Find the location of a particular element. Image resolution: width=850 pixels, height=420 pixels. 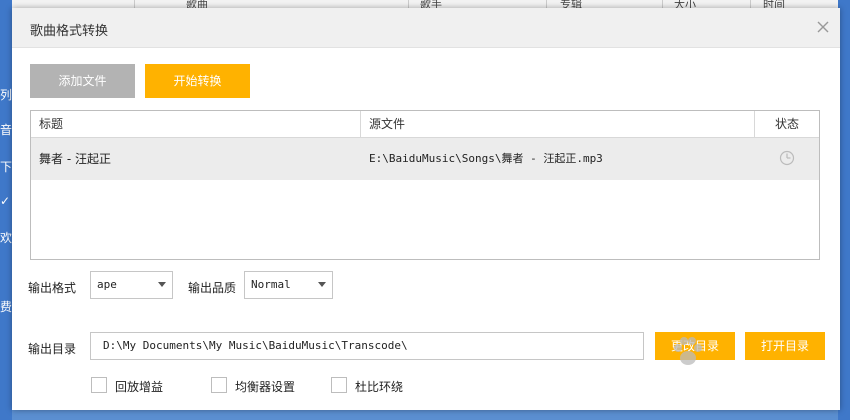

sidebar-fragment: 下 is located at coordinates (6, 167).